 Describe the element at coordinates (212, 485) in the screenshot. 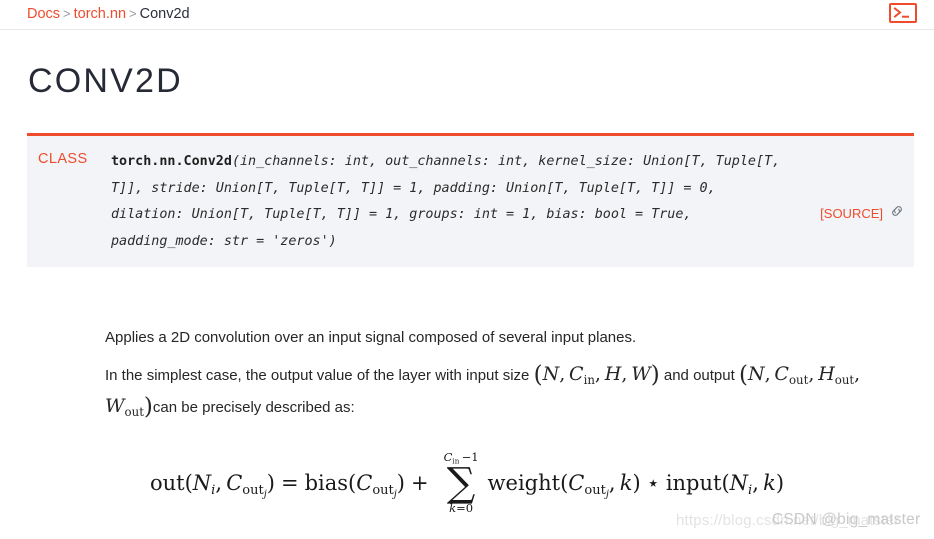

I see `equation-out-function: out(Ni, Coutj)` at that location.